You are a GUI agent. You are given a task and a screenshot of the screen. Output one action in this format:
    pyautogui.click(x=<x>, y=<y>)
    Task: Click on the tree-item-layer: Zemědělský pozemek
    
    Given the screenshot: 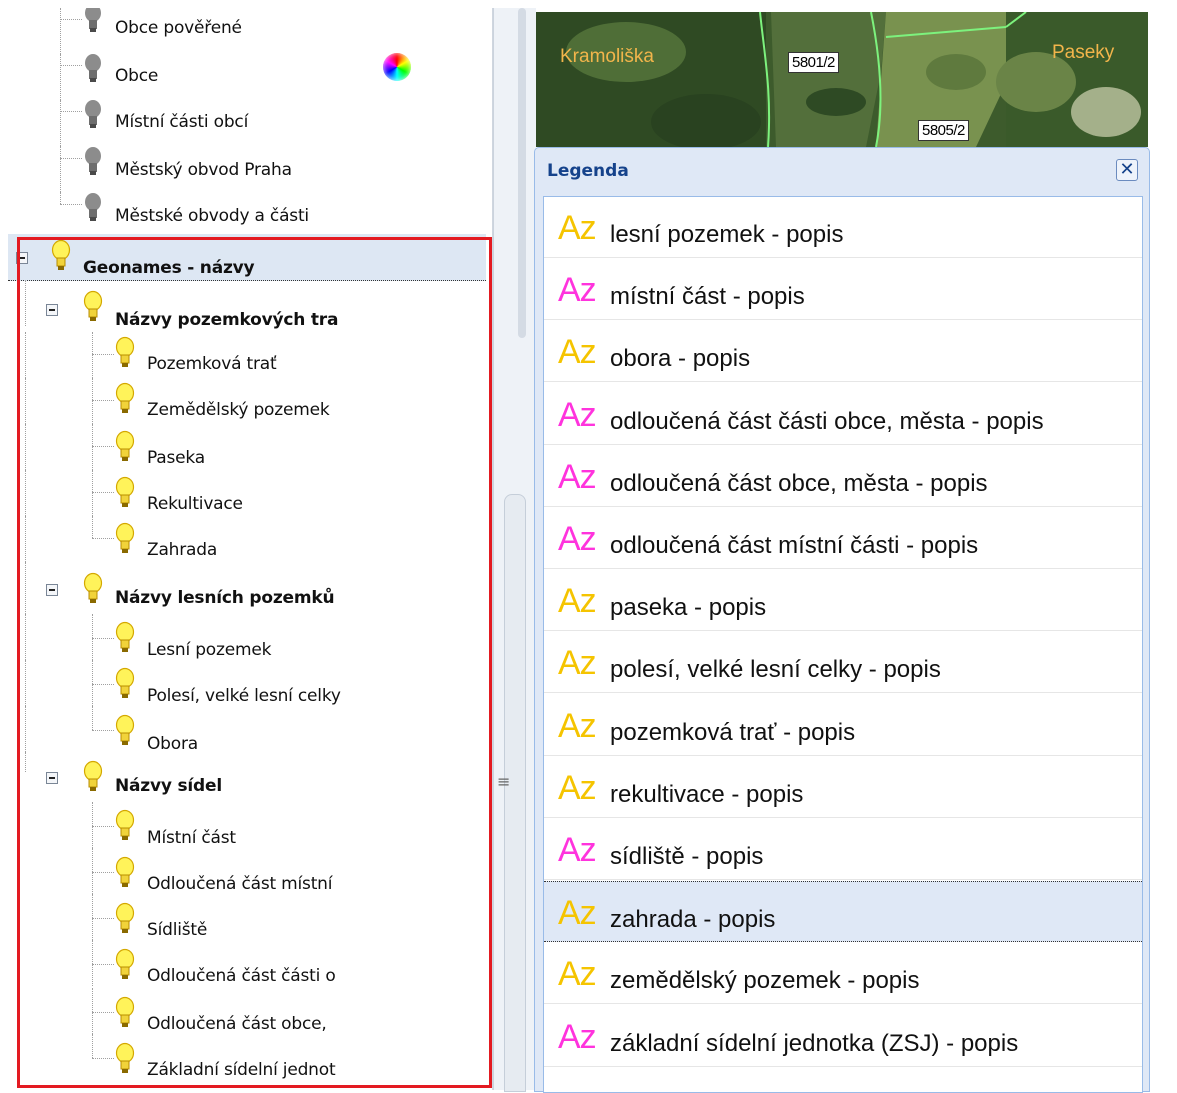 What is the action you would take?
    pyautogui.click(x=248, y=401)
    